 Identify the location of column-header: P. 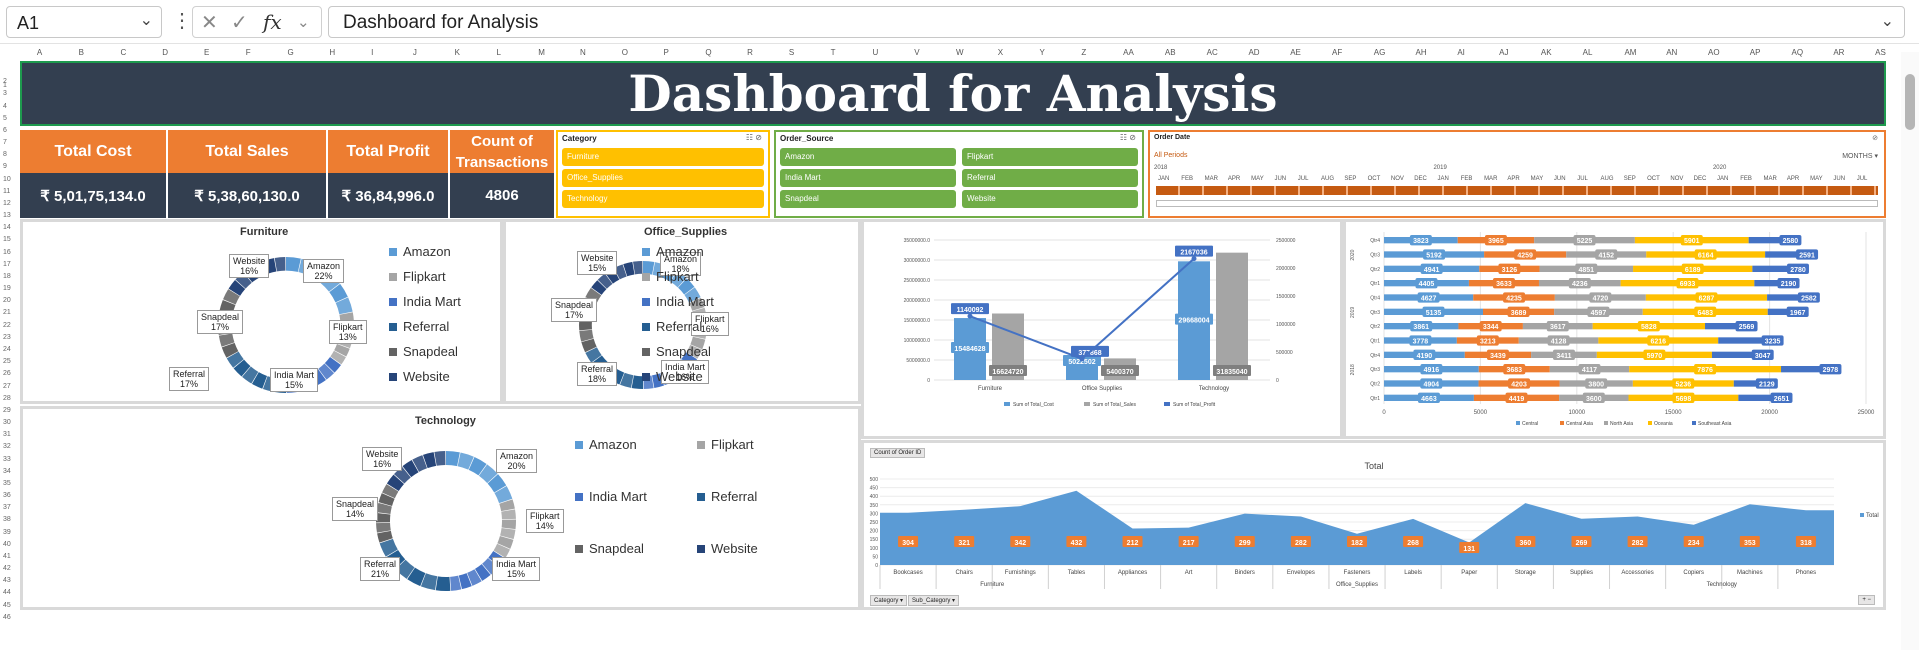
(666, 52).